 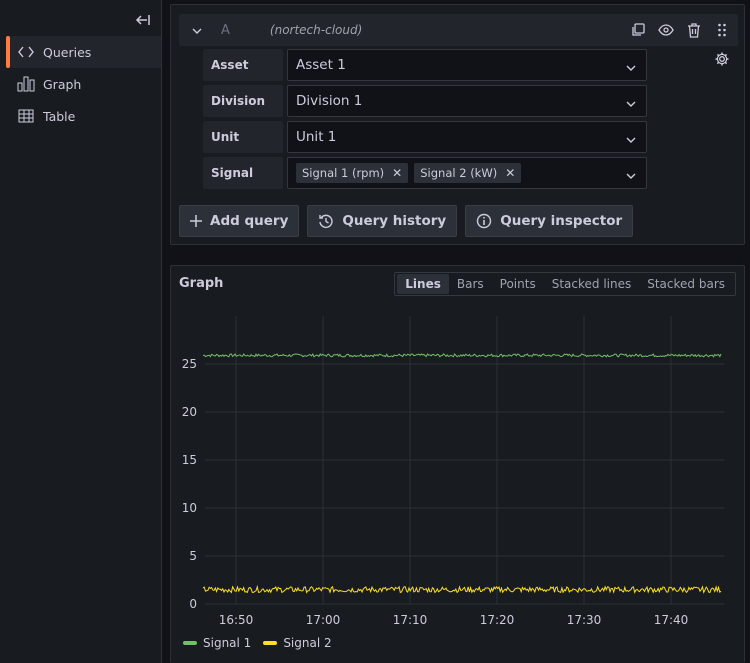 I want to click on division-select: Division 1, so click(x=467, y=101).